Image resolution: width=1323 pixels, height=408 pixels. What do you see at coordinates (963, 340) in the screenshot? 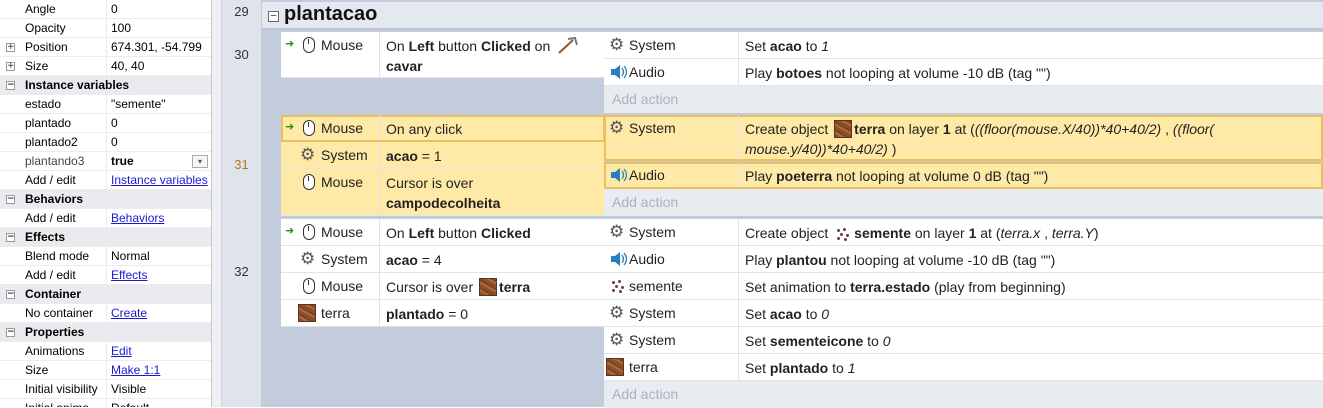
I see `action-row: ⚙ System Set sementeicone to 0` at bounding box center [963, 340].